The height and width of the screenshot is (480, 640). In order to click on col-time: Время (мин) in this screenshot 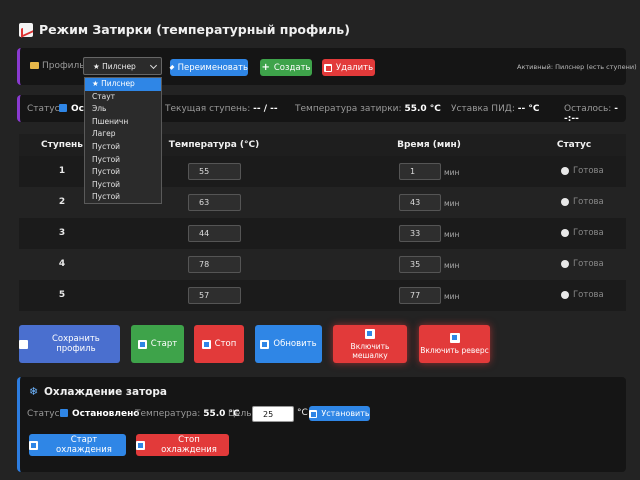, I will do `click(429, 145)`.